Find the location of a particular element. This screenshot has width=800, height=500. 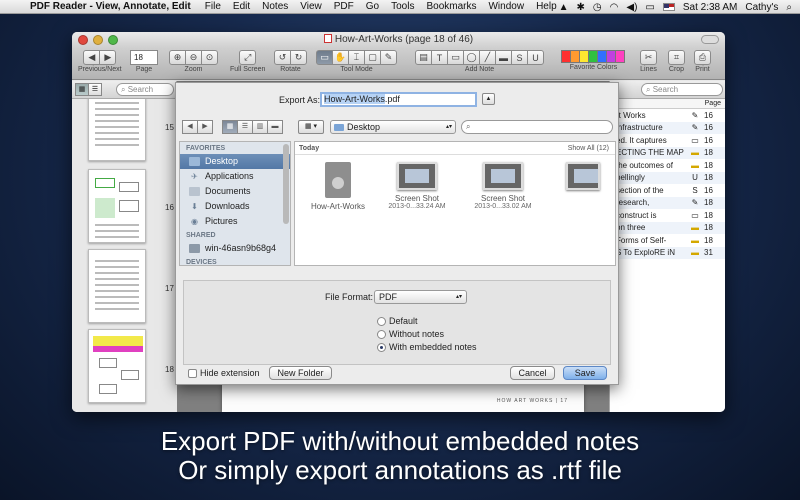

spotlight-icon: ⌕ is located at coordinates (789, 7).